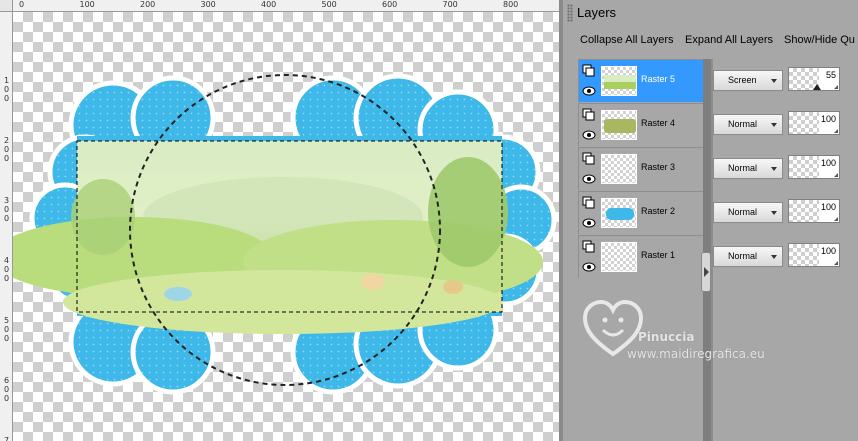 The width and height of the screenshot is (858, 441). I want to click on layer-list-scrollbar, so click(707, 250).